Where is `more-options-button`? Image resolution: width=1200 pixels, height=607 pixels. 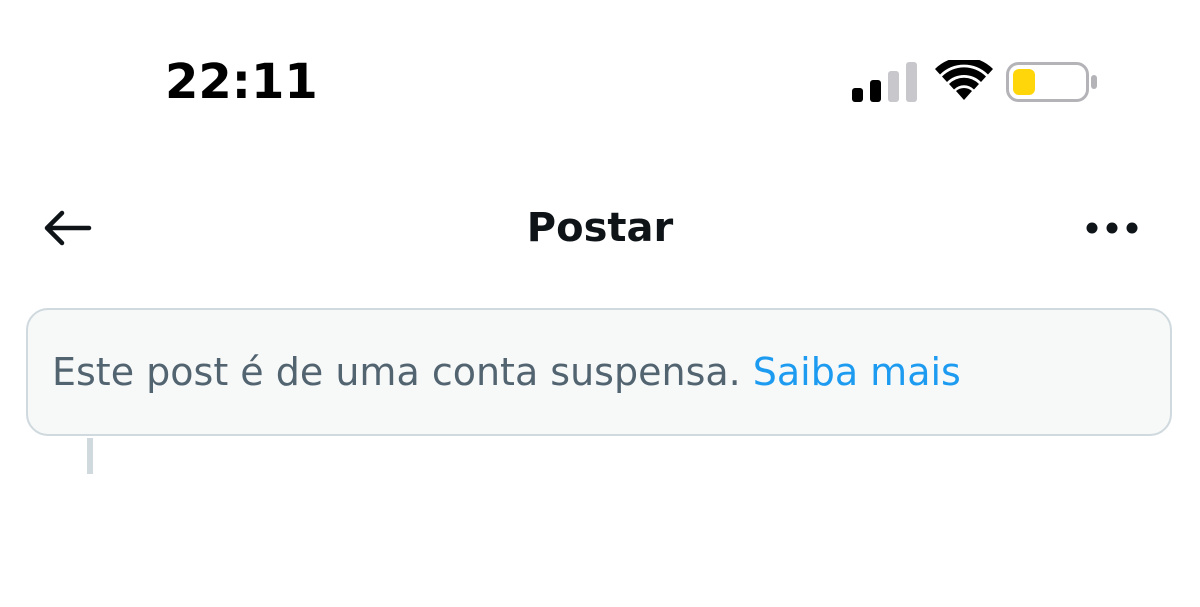 more-options-button is located at coordinates (1112, 228).